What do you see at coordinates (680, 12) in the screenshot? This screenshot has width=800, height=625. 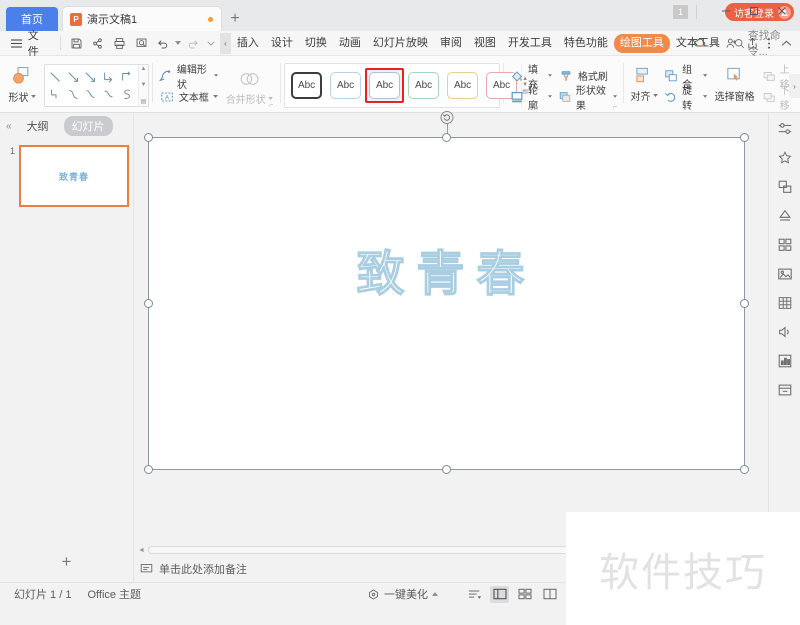 I see `notification-badge: 1` at bounding box center [680, 12].